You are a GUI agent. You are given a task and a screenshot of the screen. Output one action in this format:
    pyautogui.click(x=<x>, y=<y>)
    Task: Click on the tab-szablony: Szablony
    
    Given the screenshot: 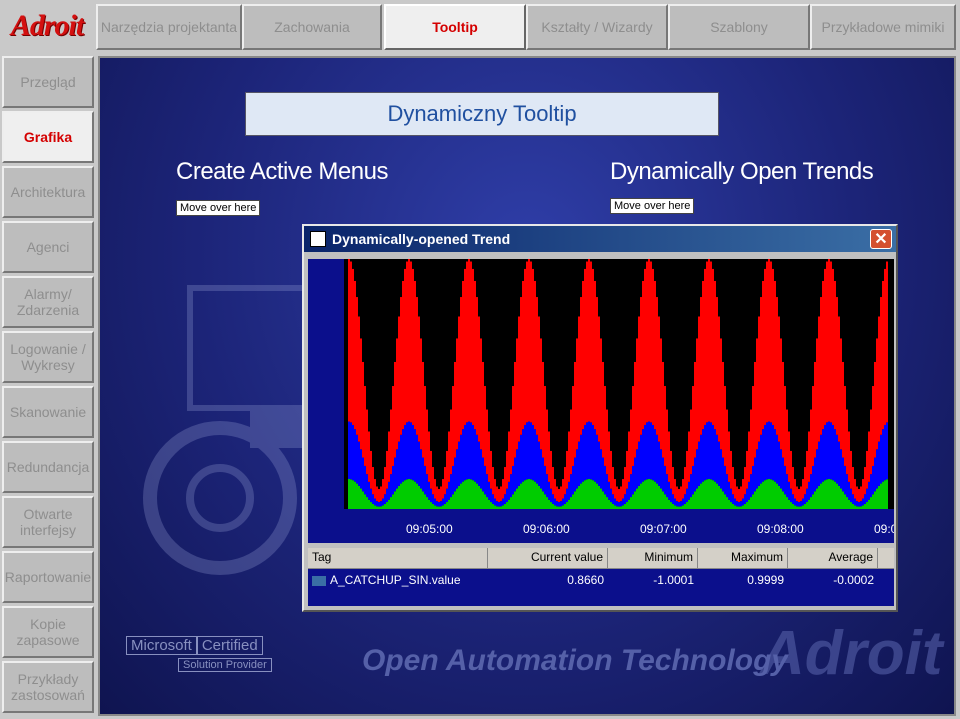 What is the action you would take?
    pyautogui.click(x=739, y=27)
    